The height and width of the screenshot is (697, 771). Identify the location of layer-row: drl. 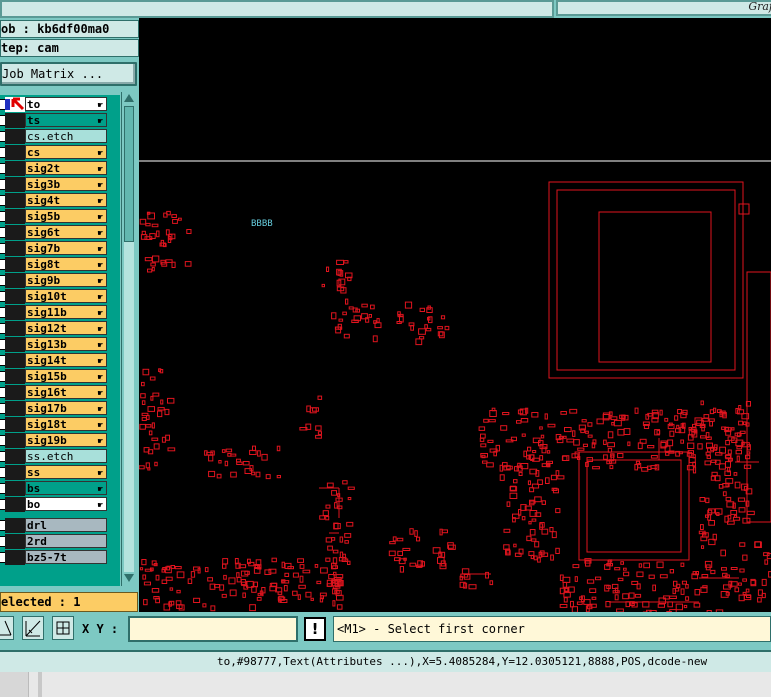
(60, 525).